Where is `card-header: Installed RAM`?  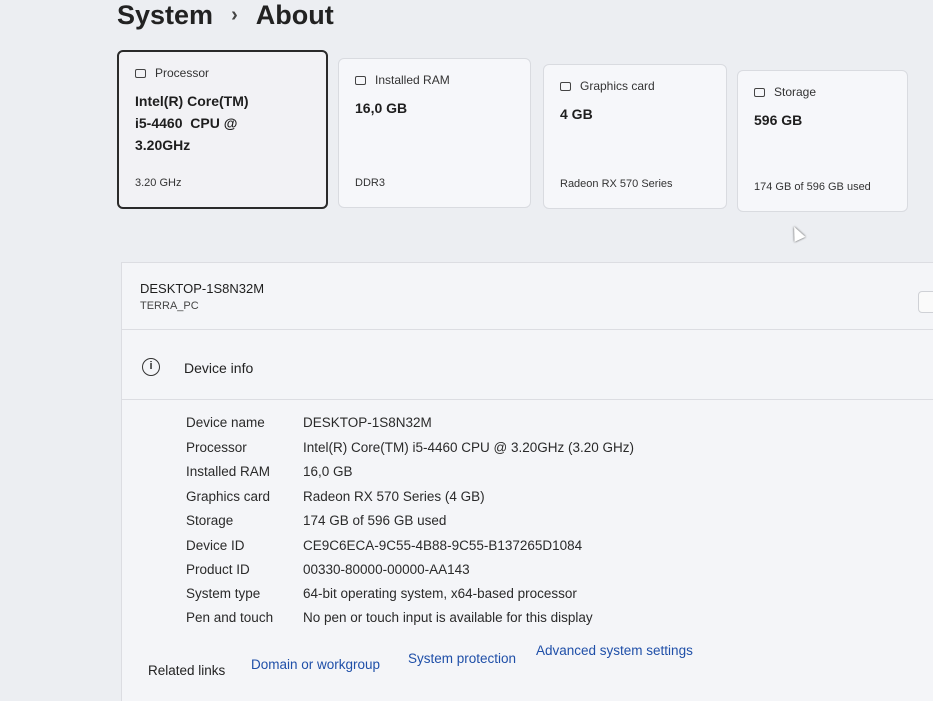 card-header: Installed RAM is located at coordinates (402, 80).